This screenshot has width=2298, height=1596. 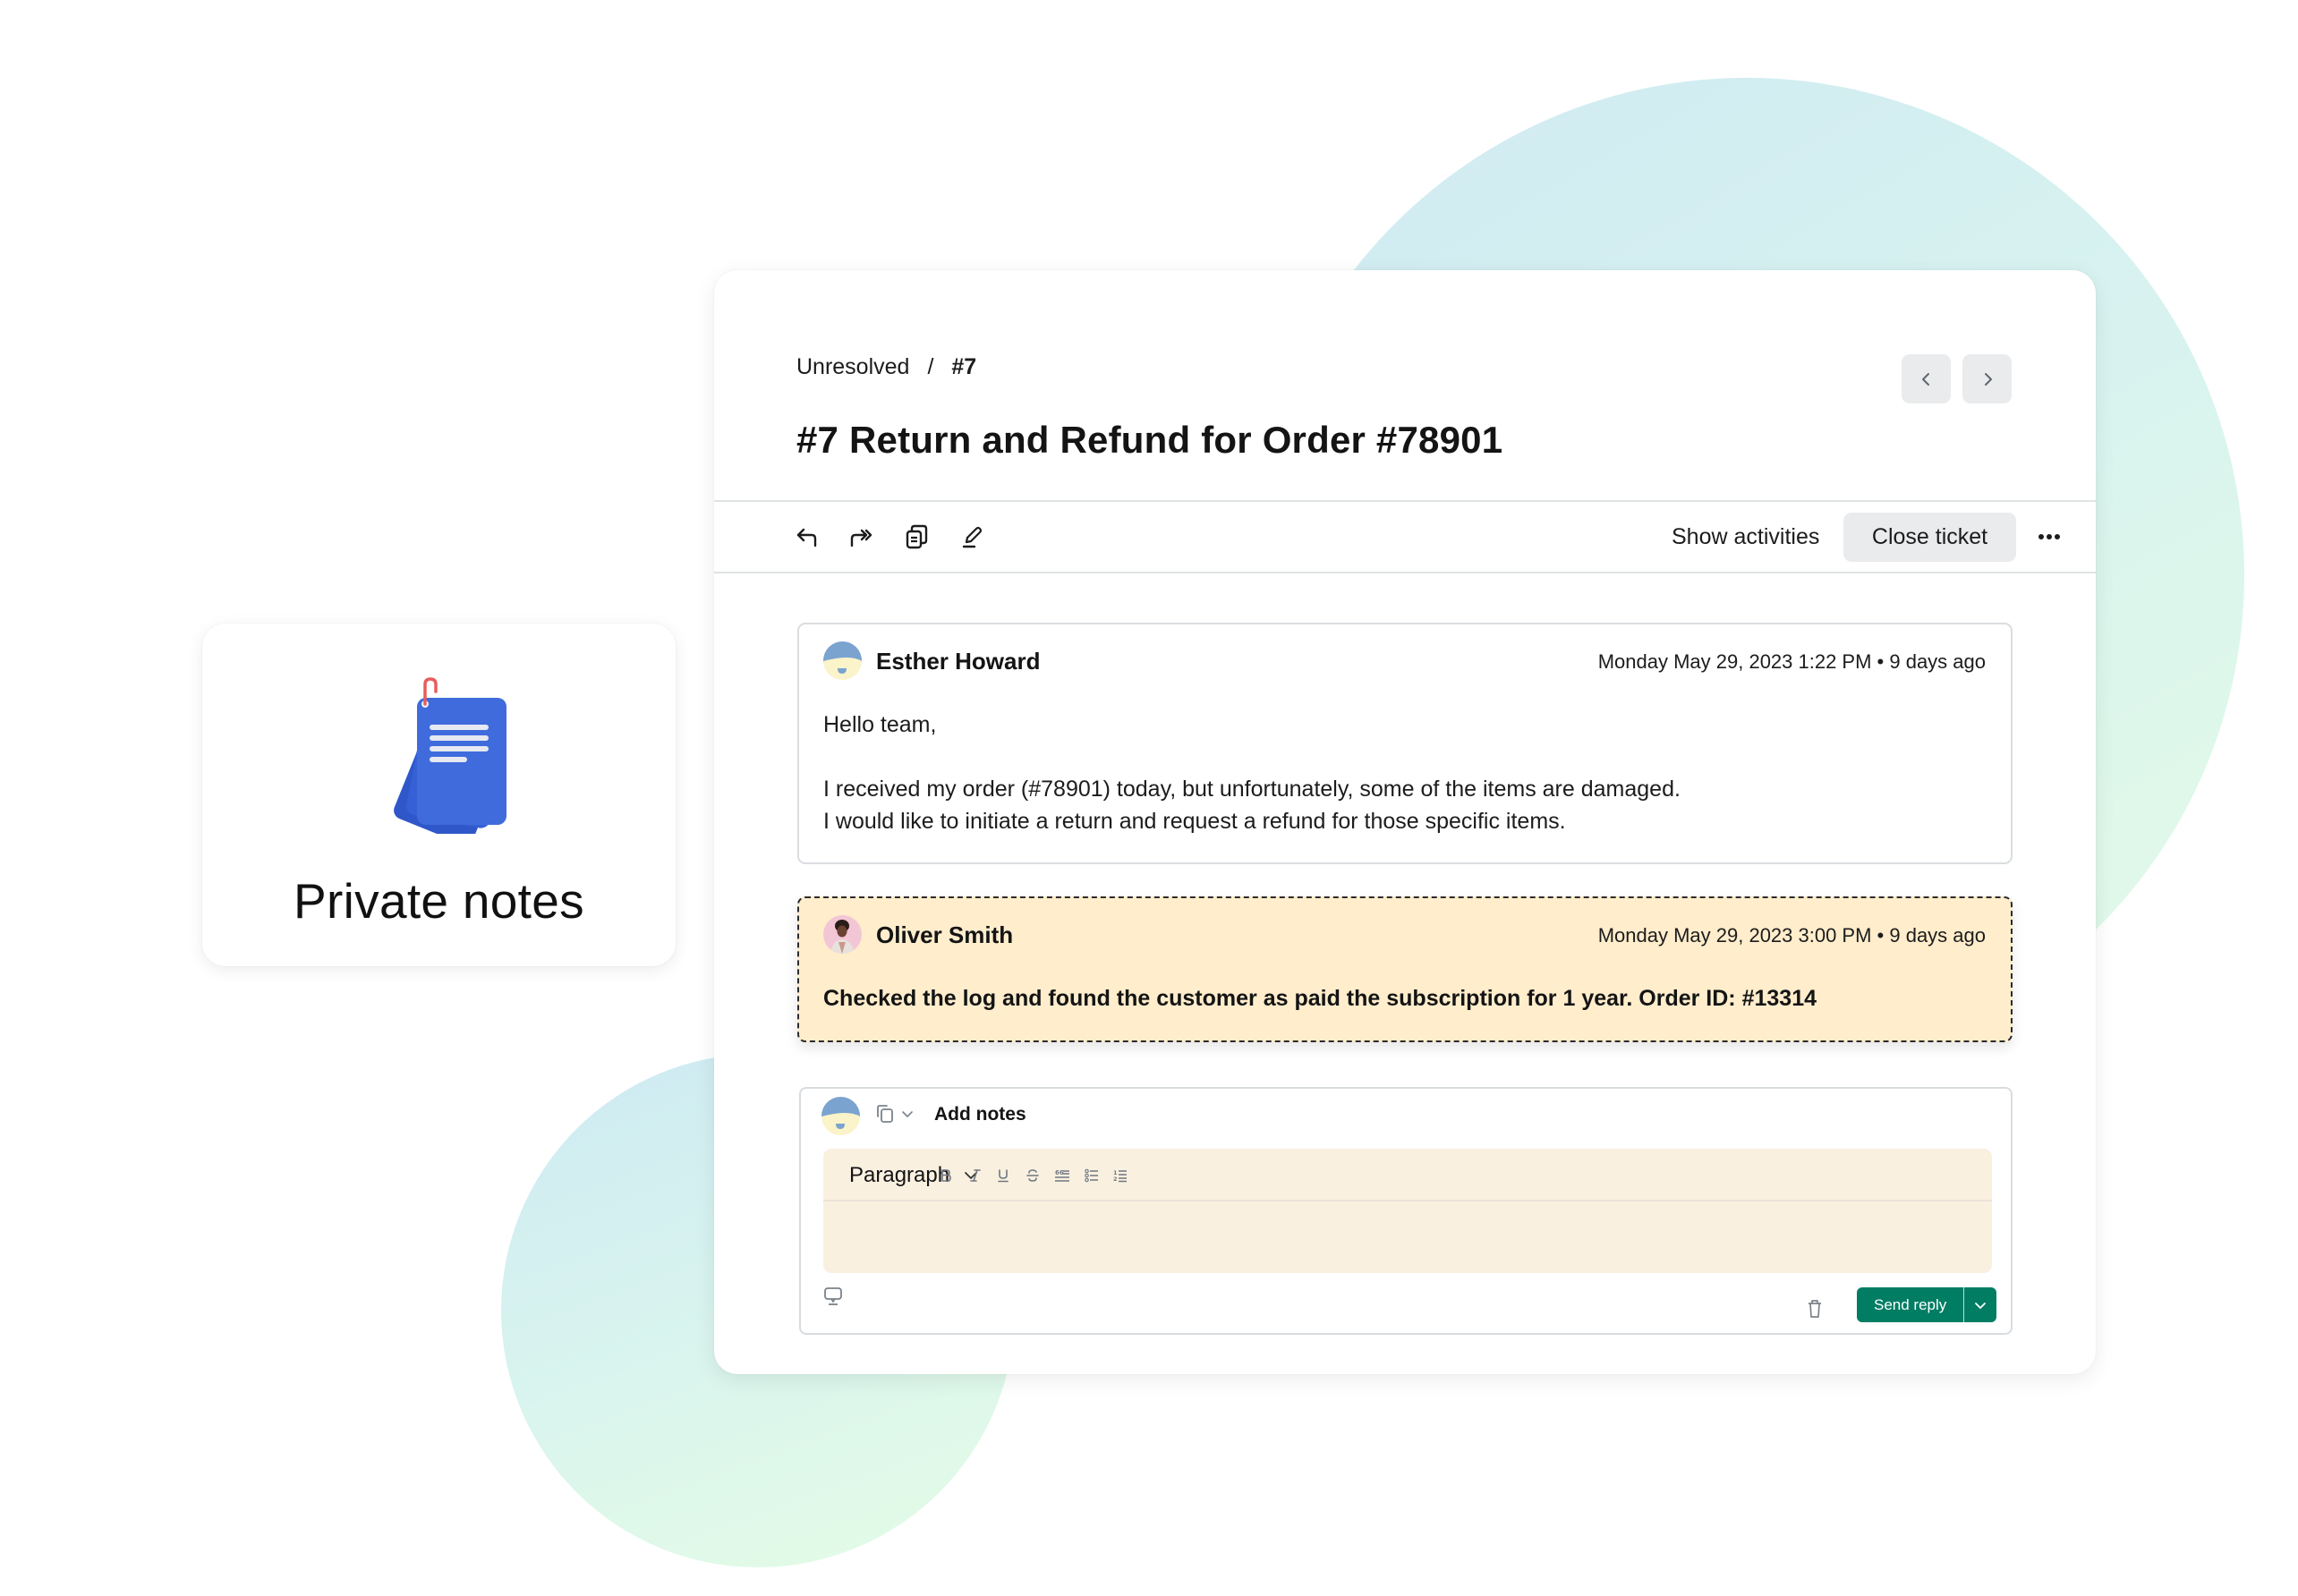 What do you see at coordinates (1929, 537) in the screenshot?
I see `close-ticket-button: Close ticket` at bounding box center [1929, 537].